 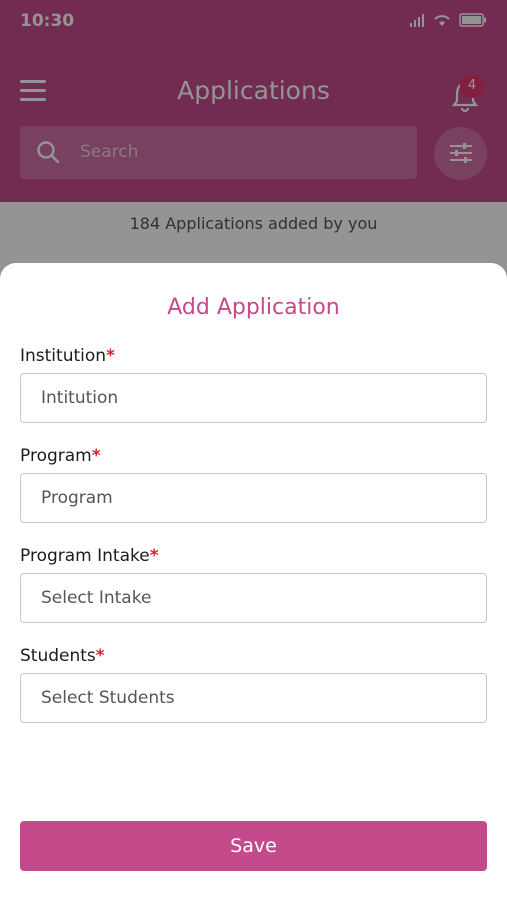 I want to click on program-label-text: Program, so click(x=56, y=456).